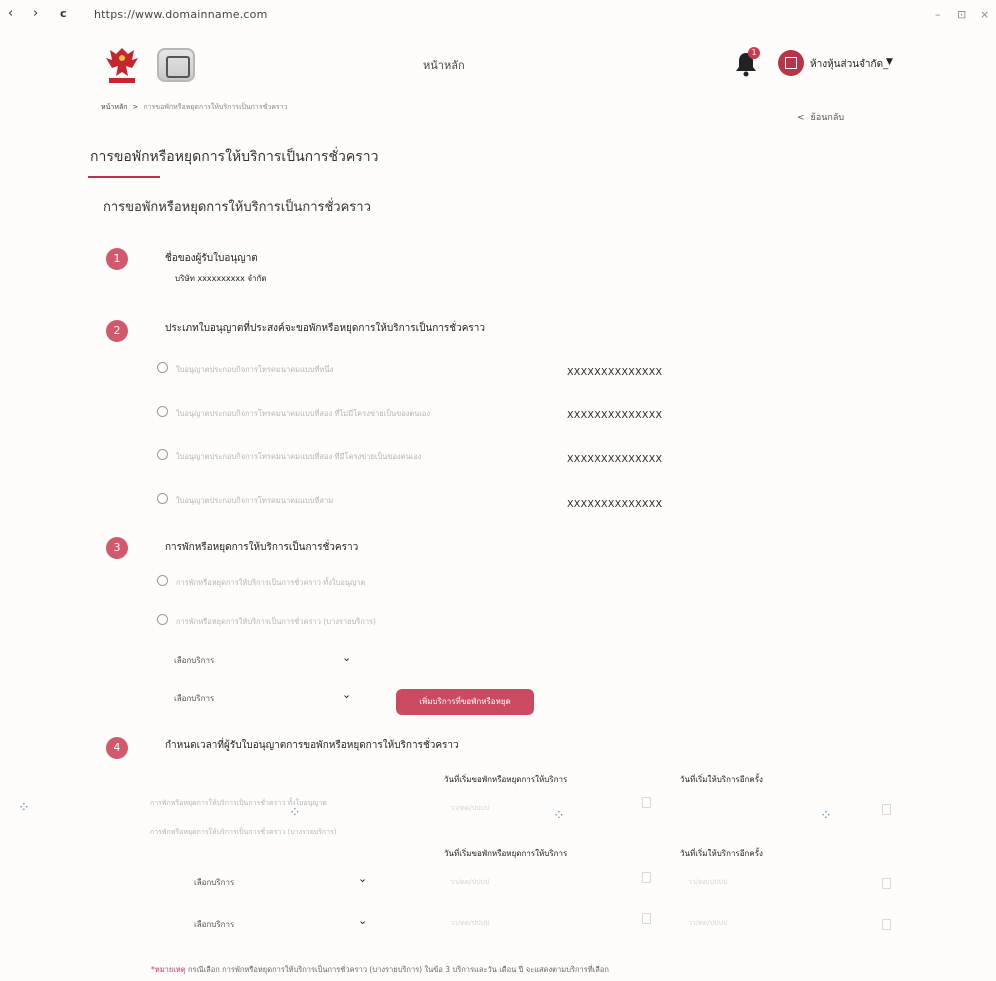 The width and height of the screenshot is (996, 981). I want to click on resume-date-input-3: วว/ดด/ปปปป, so click(707, 923).